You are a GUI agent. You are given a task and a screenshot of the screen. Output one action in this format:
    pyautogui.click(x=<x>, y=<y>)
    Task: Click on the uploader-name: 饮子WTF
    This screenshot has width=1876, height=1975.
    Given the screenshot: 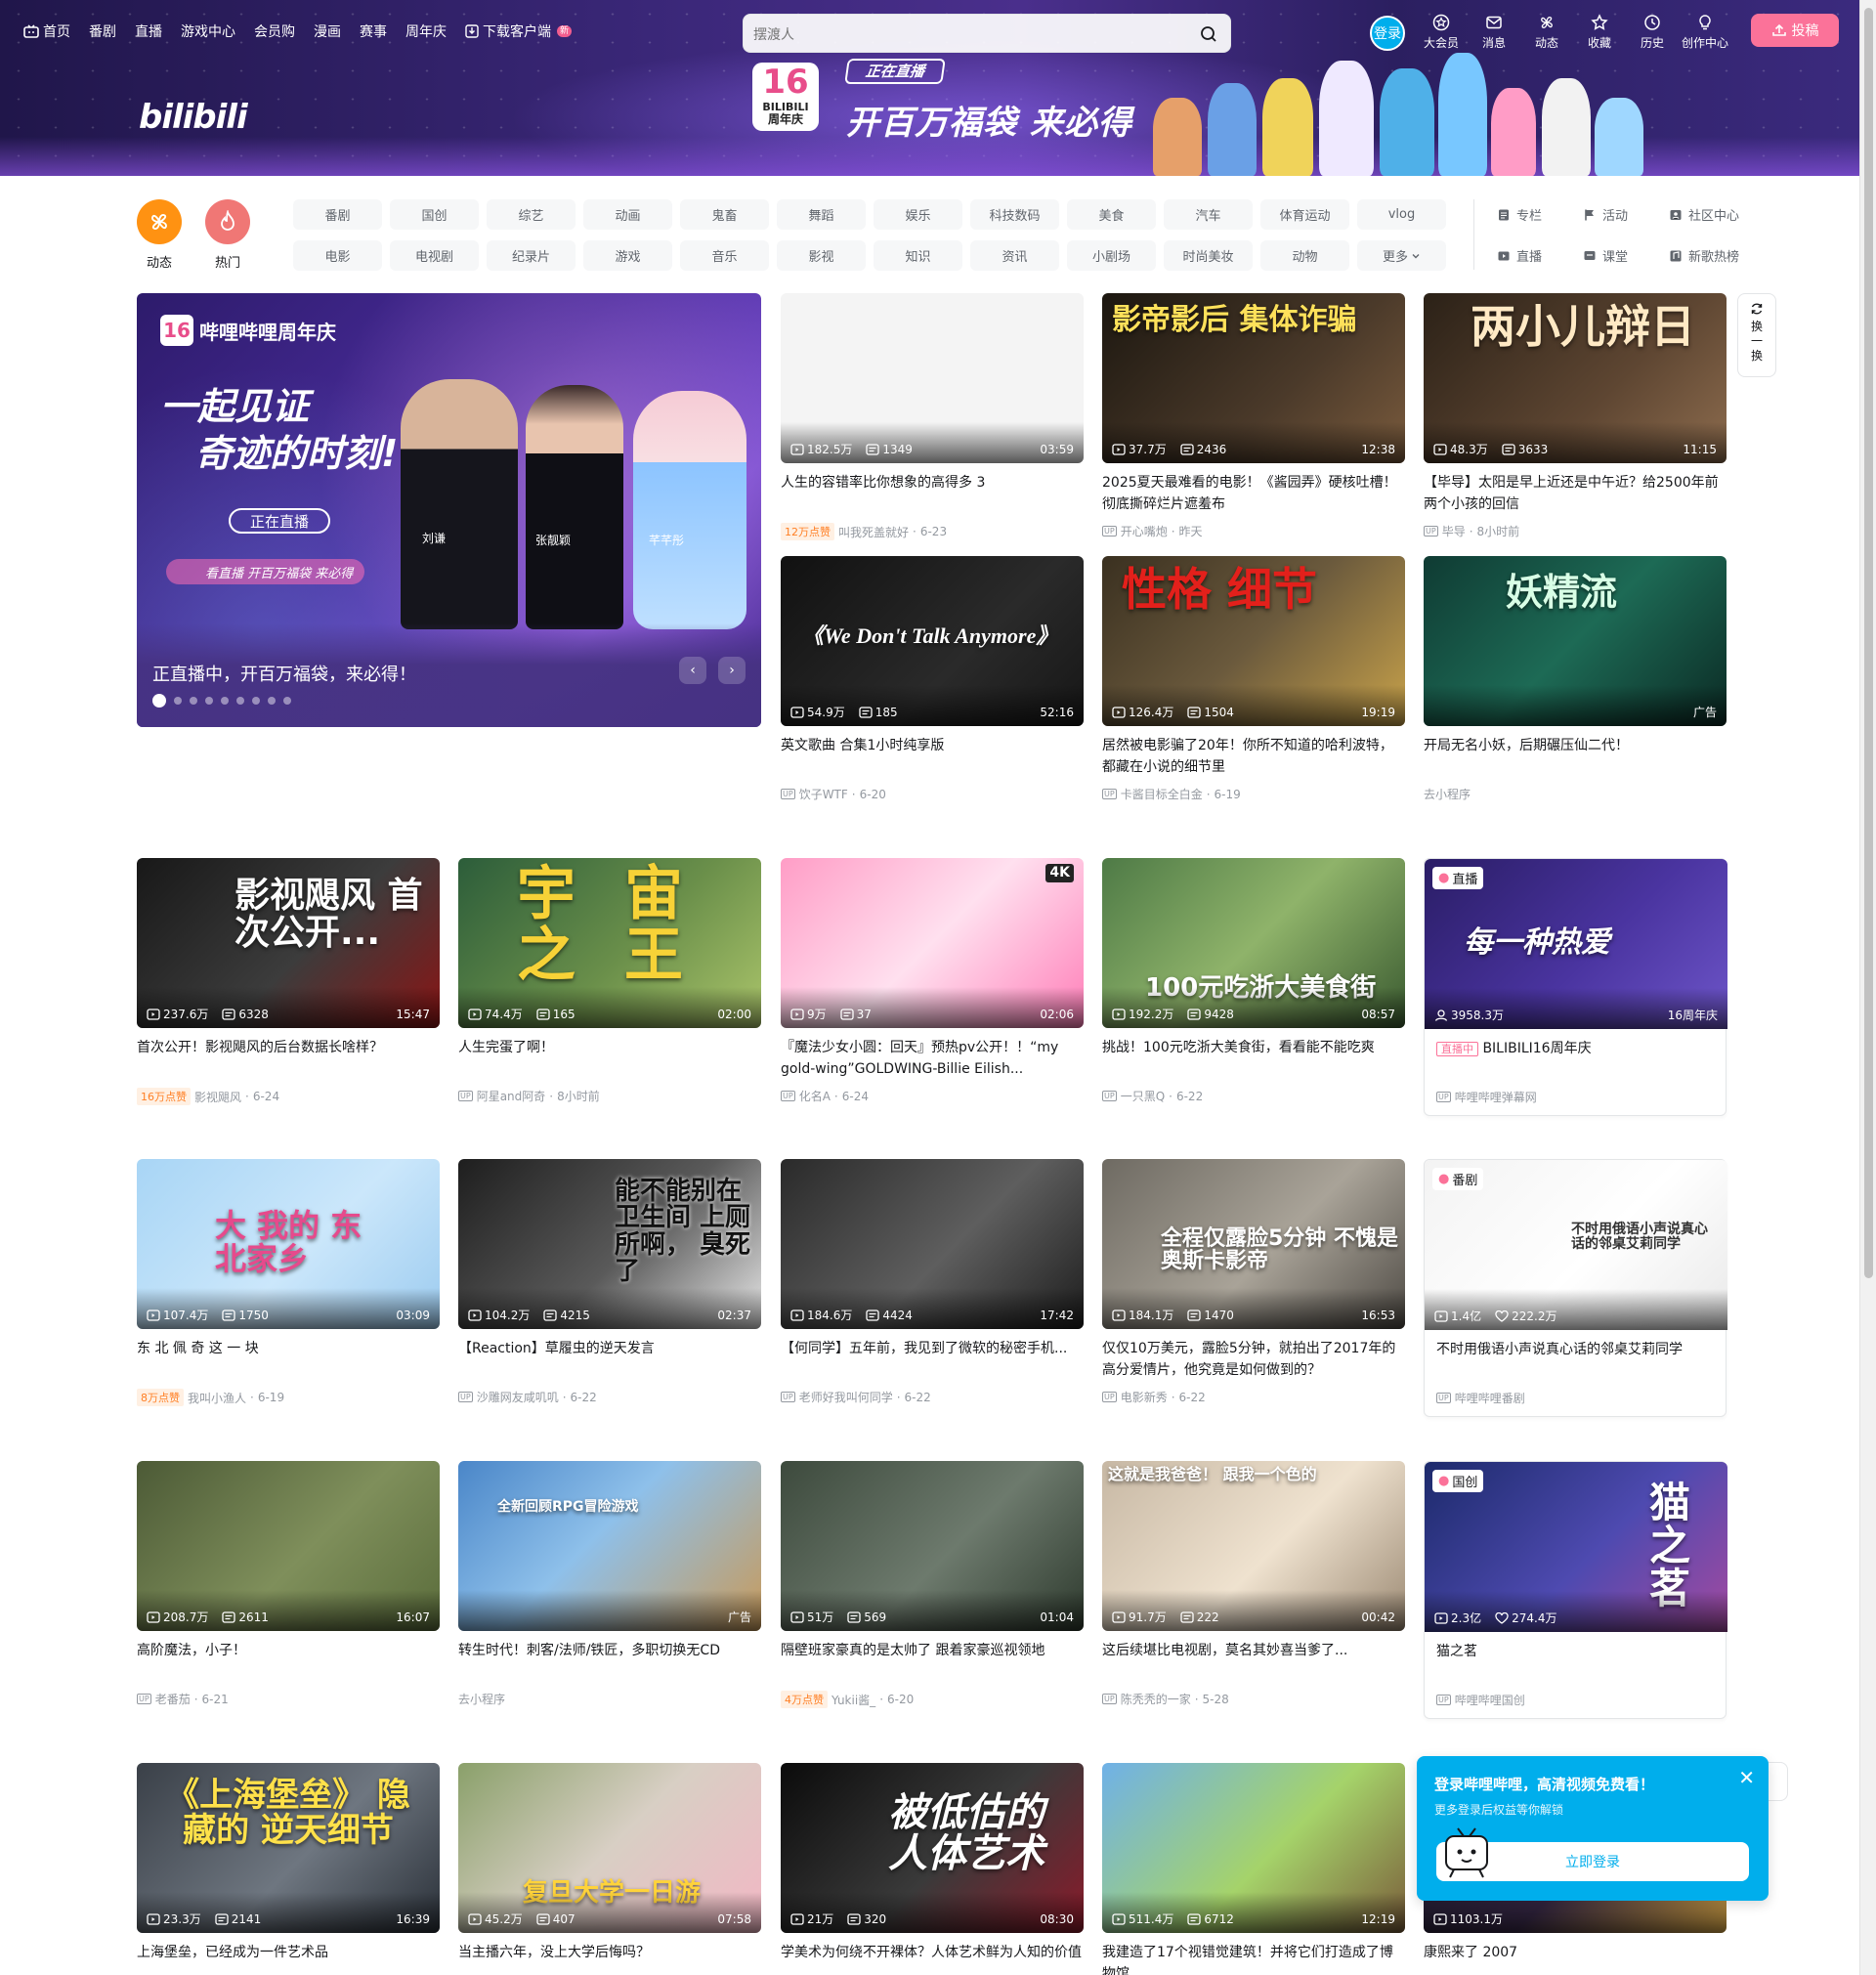 What is the action you would take?
    pyautogui.click(x=823, y=794)
    